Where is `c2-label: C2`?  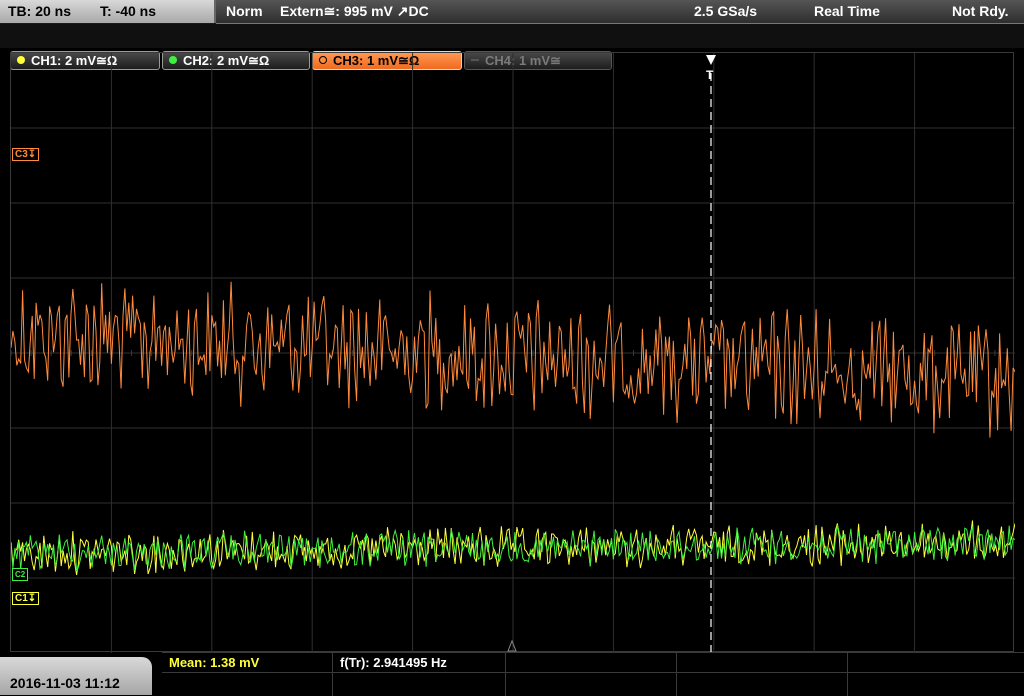 c2-label: C2 is located at coordinates (20, 574).